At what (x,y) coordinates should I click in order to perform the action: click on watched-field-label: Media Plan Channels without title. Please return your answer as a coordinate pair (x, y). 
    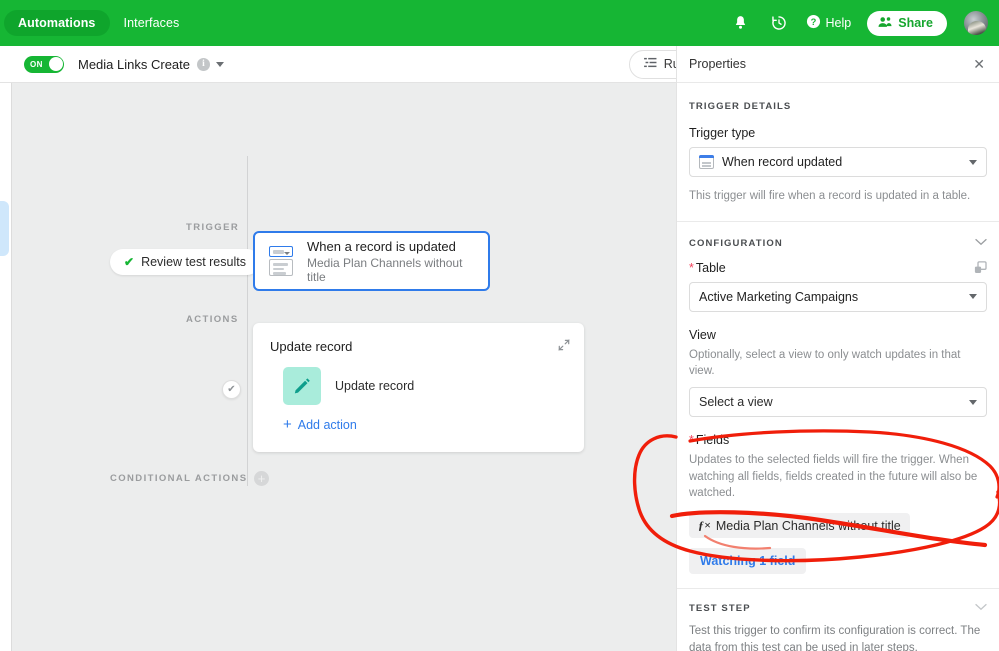
    Looking at the image, I should click on (808, 525).